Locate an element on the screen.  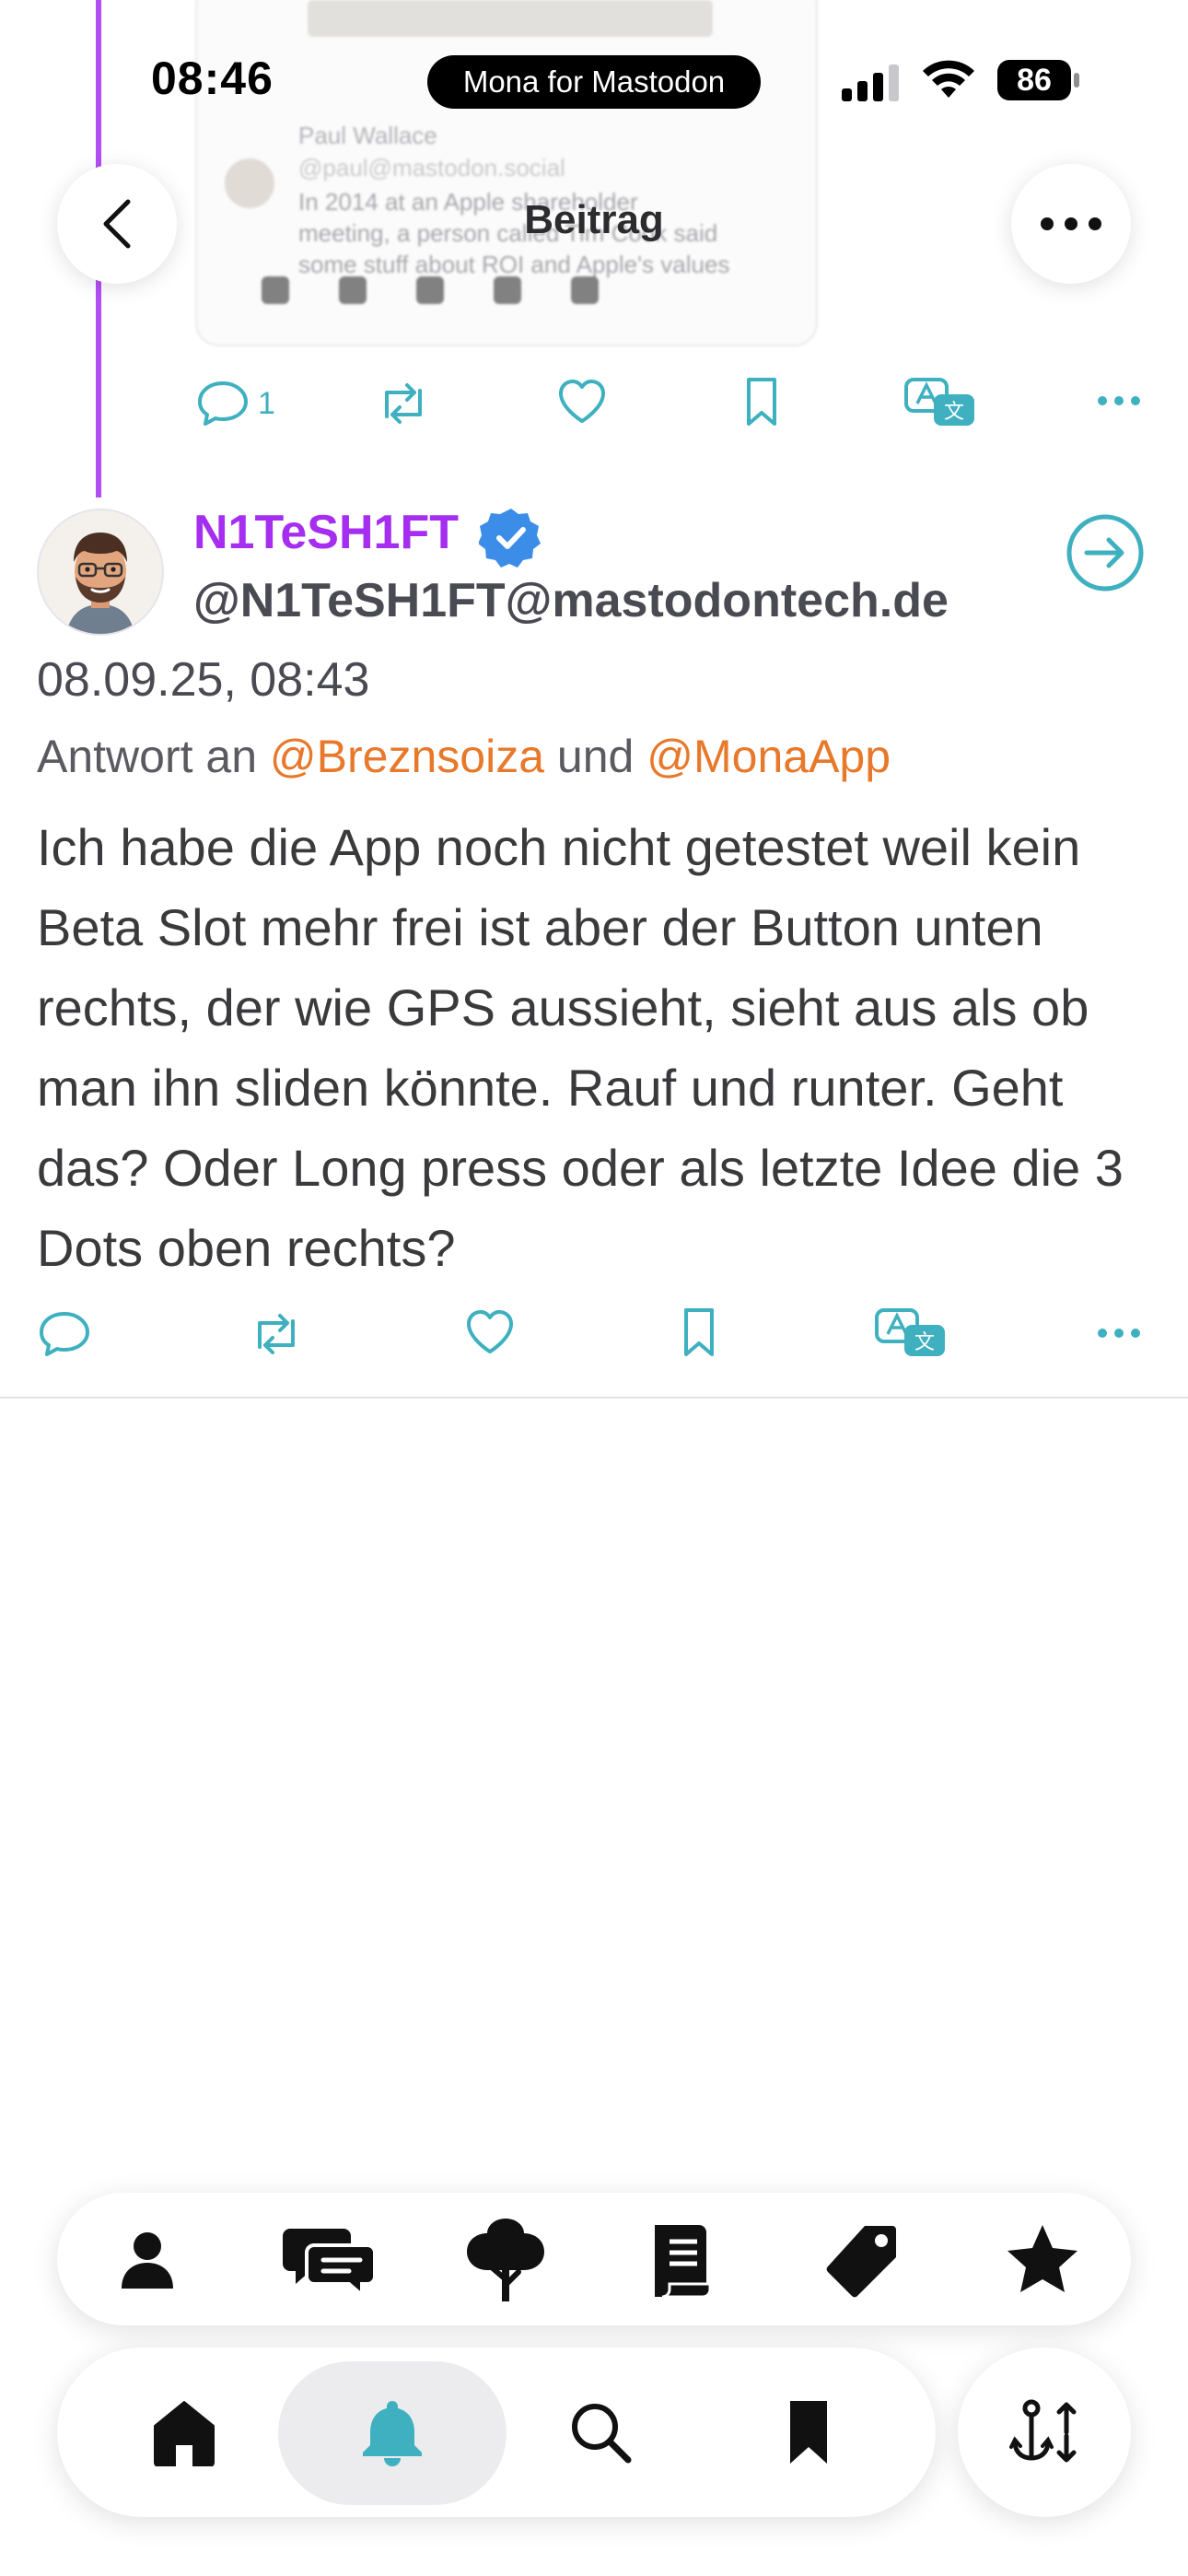
lists-button is located at coordinates (681, 2260).